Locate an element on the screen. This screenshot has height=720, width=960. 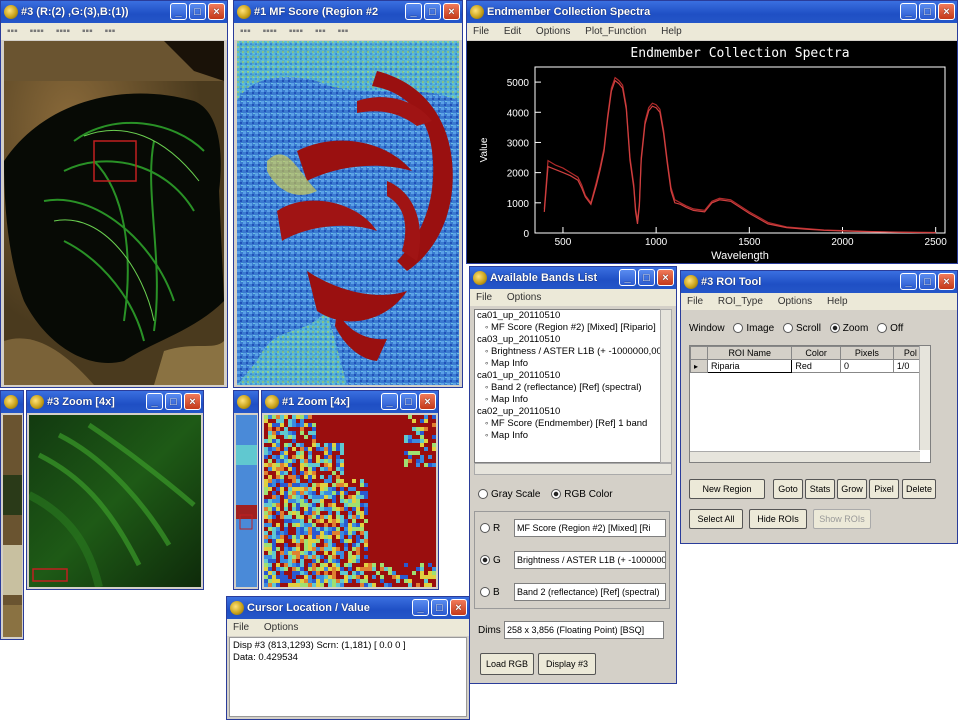
col-roi-name: ROI Name is located at coordinates (749, 353).